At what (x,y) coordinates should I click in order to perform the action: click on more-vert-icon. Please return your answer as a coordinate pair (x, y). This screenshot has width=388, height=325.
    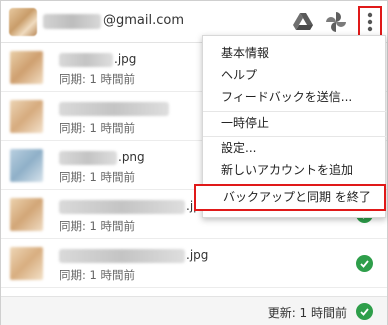
    Looking at the image, I should click on (370, 22).